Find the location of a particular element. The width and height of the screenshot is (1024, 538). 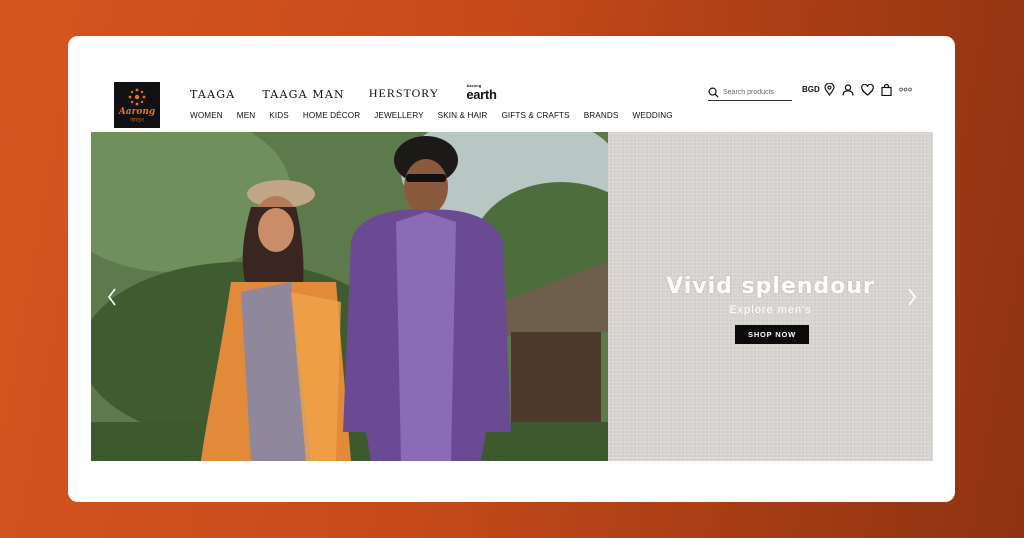

shop-now-button: SHOP NOW is located at coordinates (772, 334).